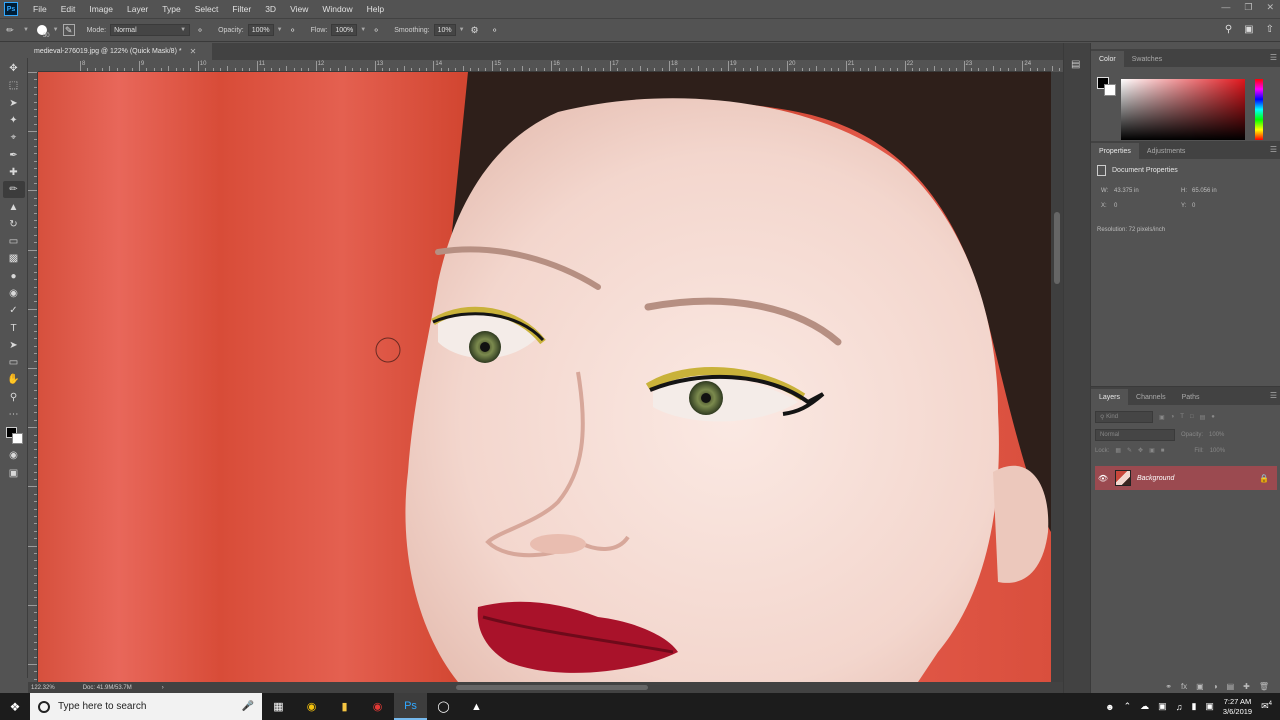  What do you see at coordinates (1075, 64) in the screenshot?
I see `history-panel-icon: ▤` at bounding box center [1075, 64].